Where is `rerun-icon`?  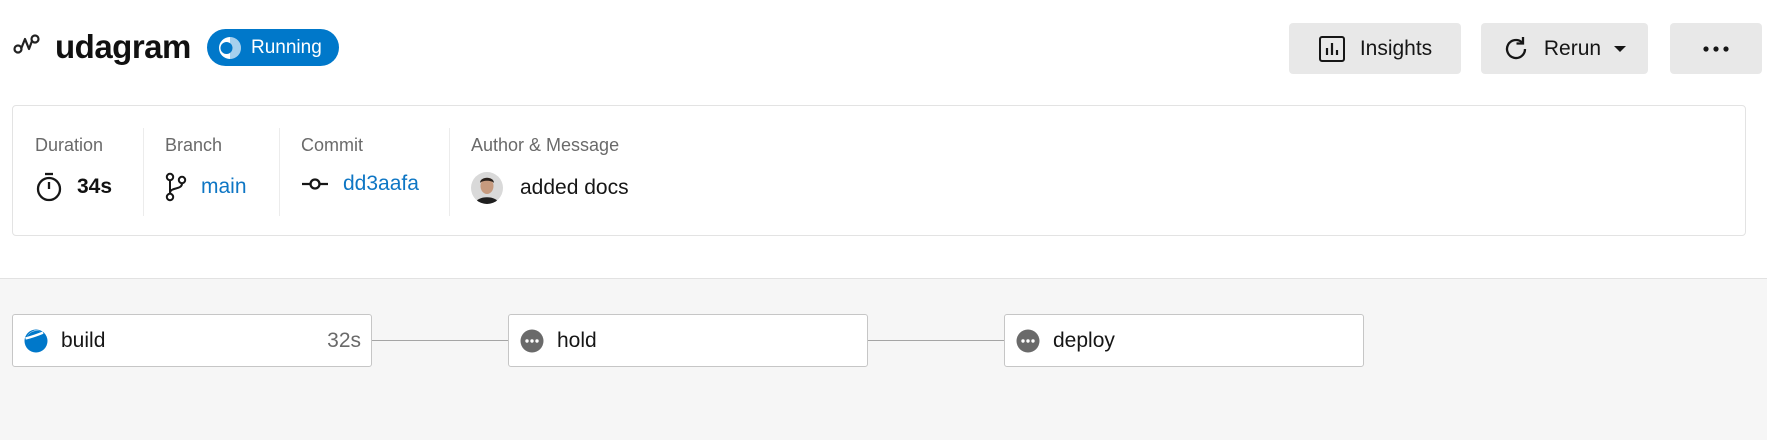
rerun-icon is located at coordinates (1516, 47).